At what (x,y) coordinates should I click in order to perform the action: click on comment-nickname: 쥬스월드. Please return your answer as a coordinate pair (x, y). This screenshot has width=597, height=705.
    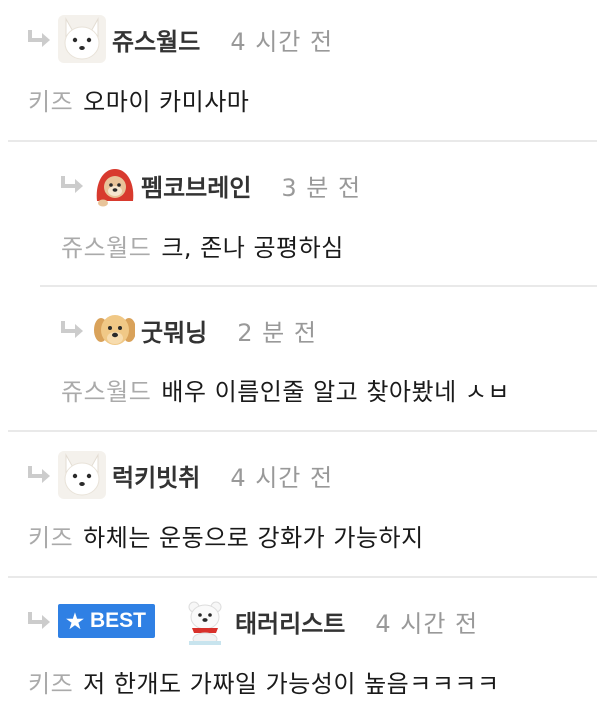
    Looking at the image, I should click on (156, 39).